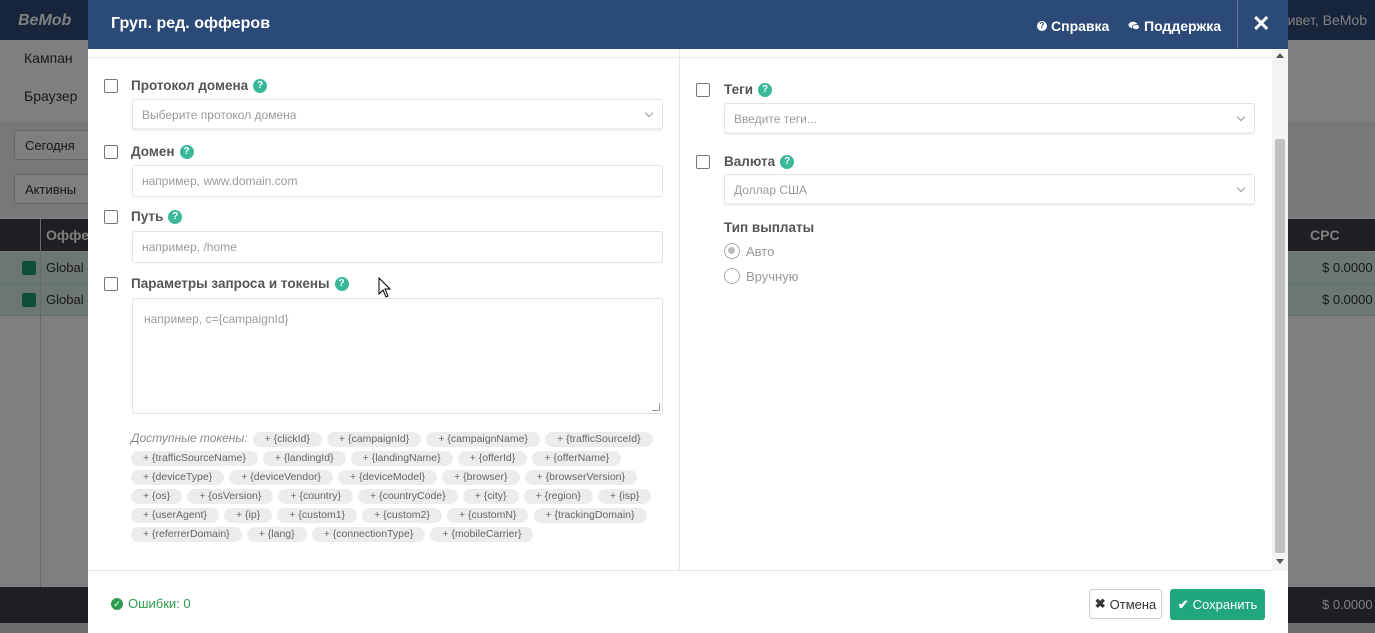  What do you see at coordinates (1280, 561) in the screenshot?
I see `scroll-down-icon` at bounding box center [1280, 561].